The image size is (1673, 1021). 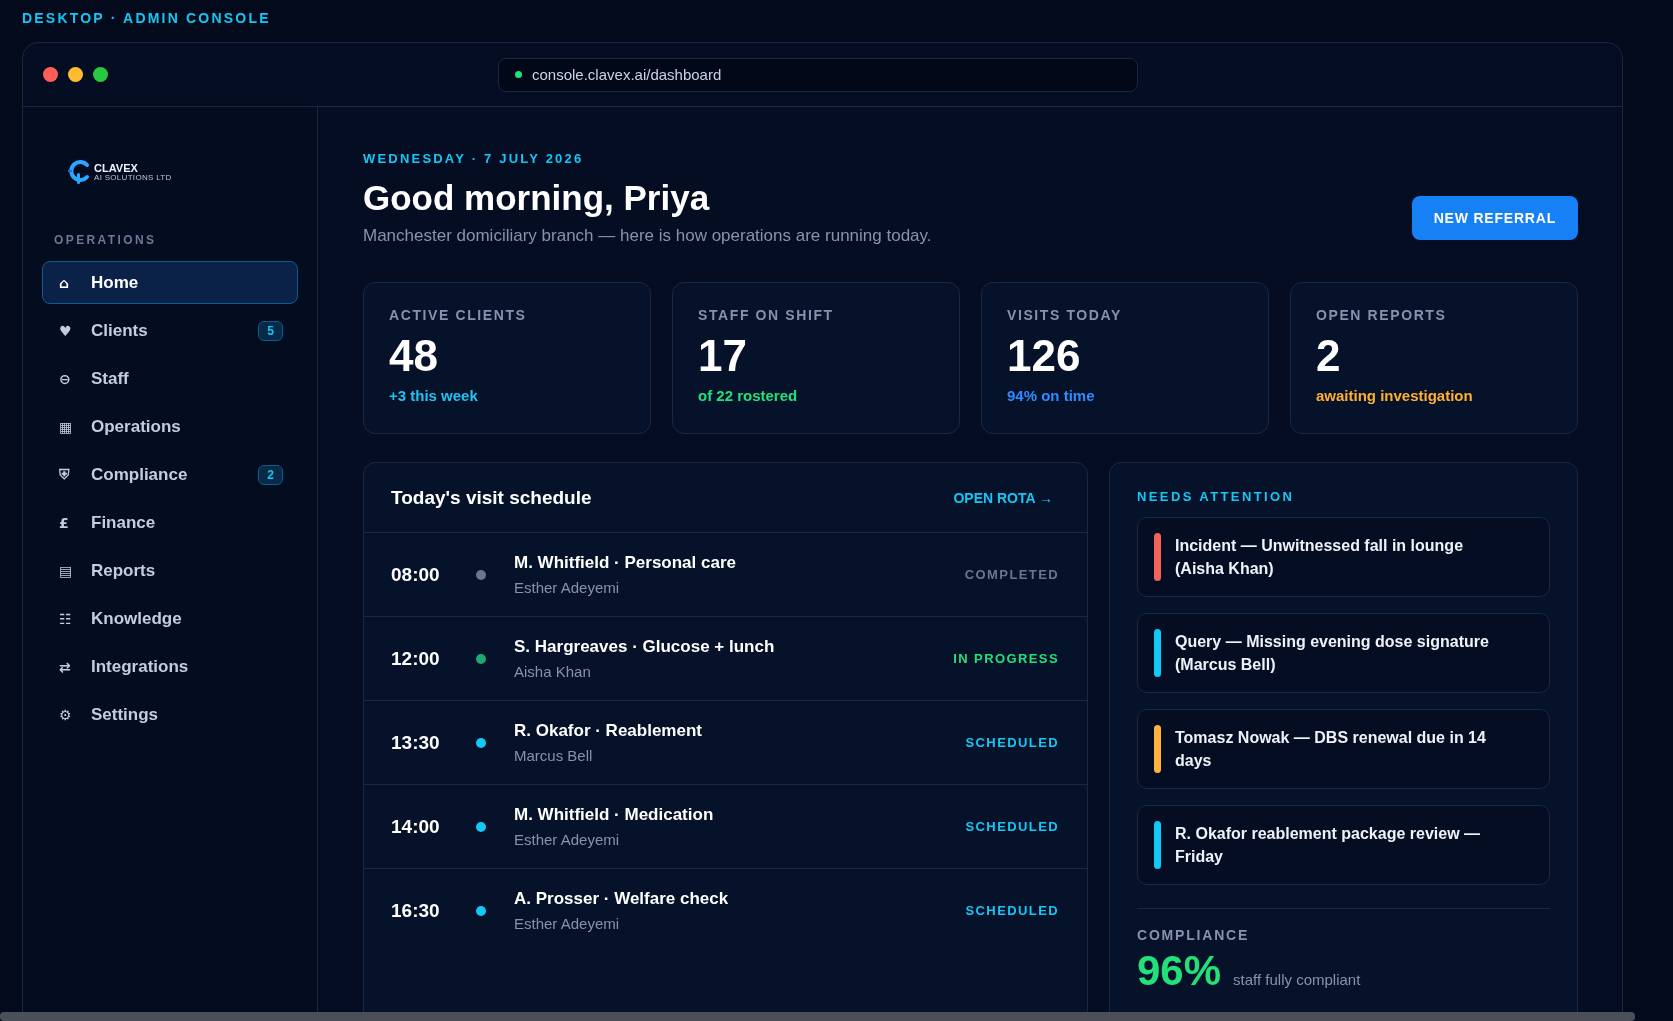 I want to click on stat-note: 94% on time, so click(x=1051, y=395).